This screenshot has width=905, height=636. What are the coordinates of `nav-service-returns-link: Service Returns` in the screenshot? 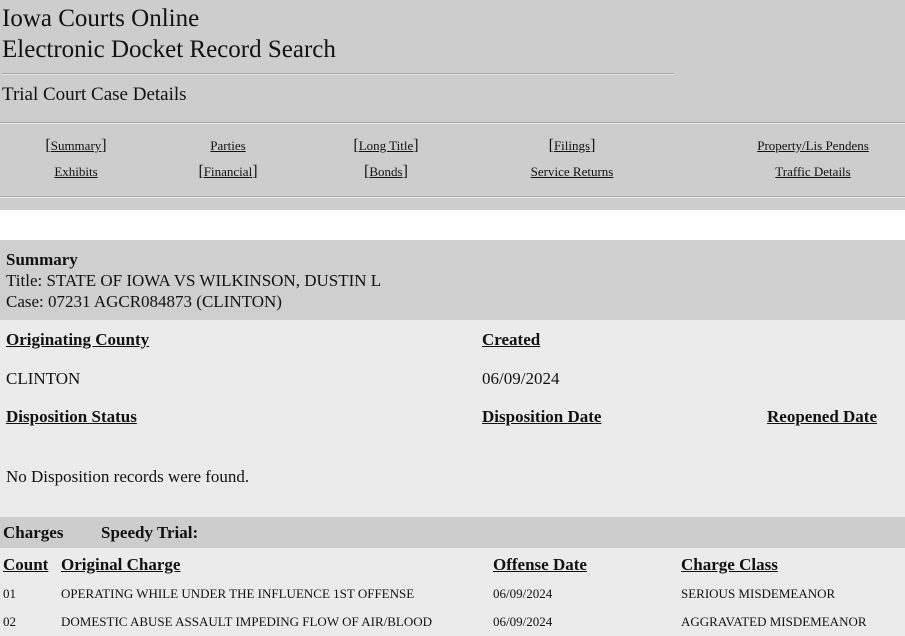 It's located at (572, 171).